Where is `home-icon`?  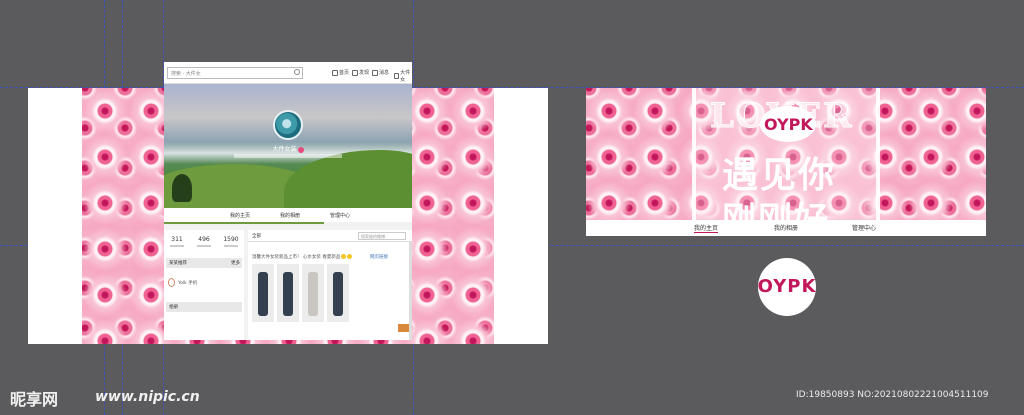 home-icon is located at coordinates (335, 72).